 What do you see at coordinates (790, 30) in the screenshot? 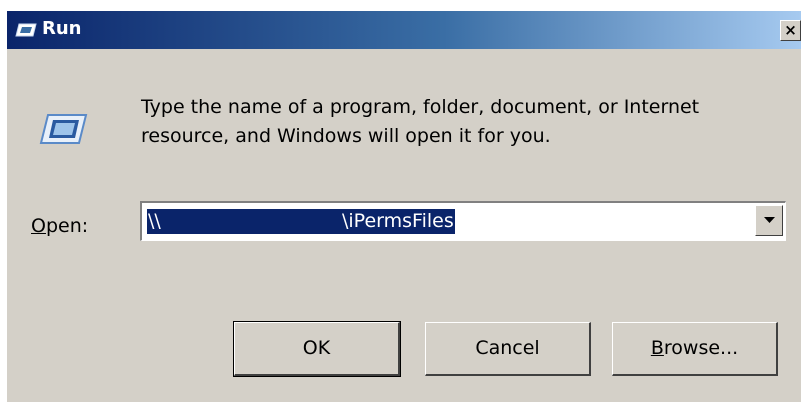
I see `close-button: ×` at bounding box center [790, 30].